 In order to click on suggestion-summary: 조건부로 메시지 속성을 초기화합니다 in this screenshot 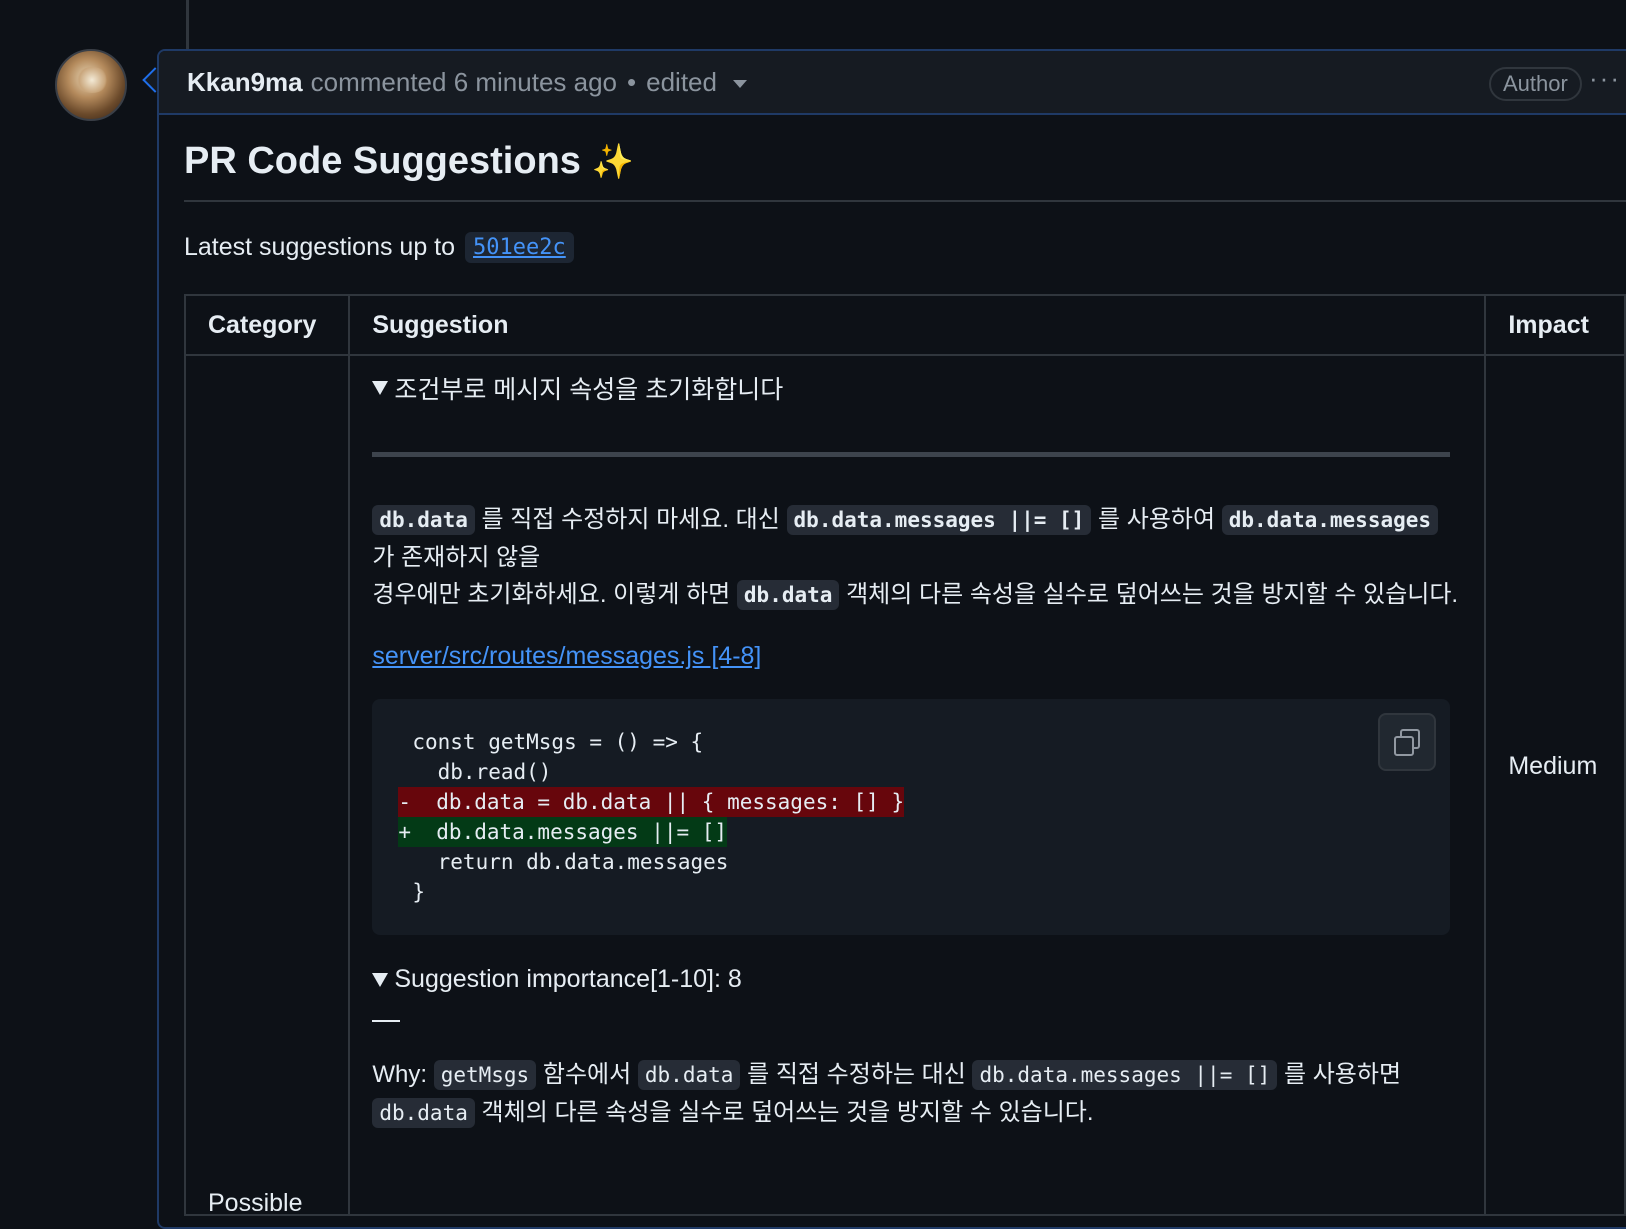, I will do `click(589, 390)`.